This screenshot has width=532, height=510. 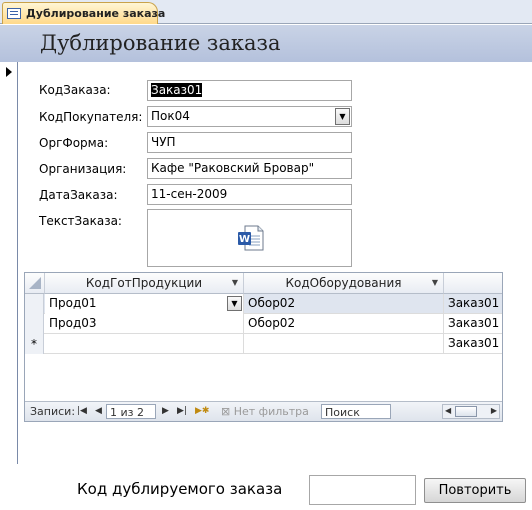 I want to click on organization-value: Кафе "Раковский Бровар", so click(x=233, y=168).